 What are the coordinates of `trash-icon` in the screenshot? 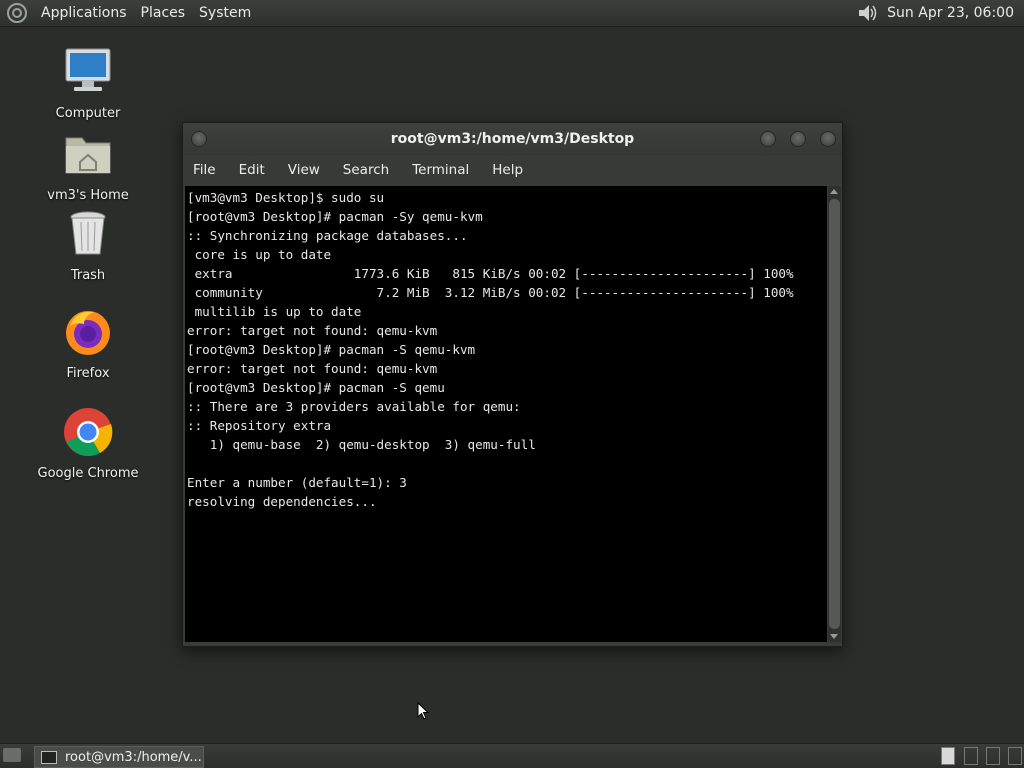 It's located at (88, 233).